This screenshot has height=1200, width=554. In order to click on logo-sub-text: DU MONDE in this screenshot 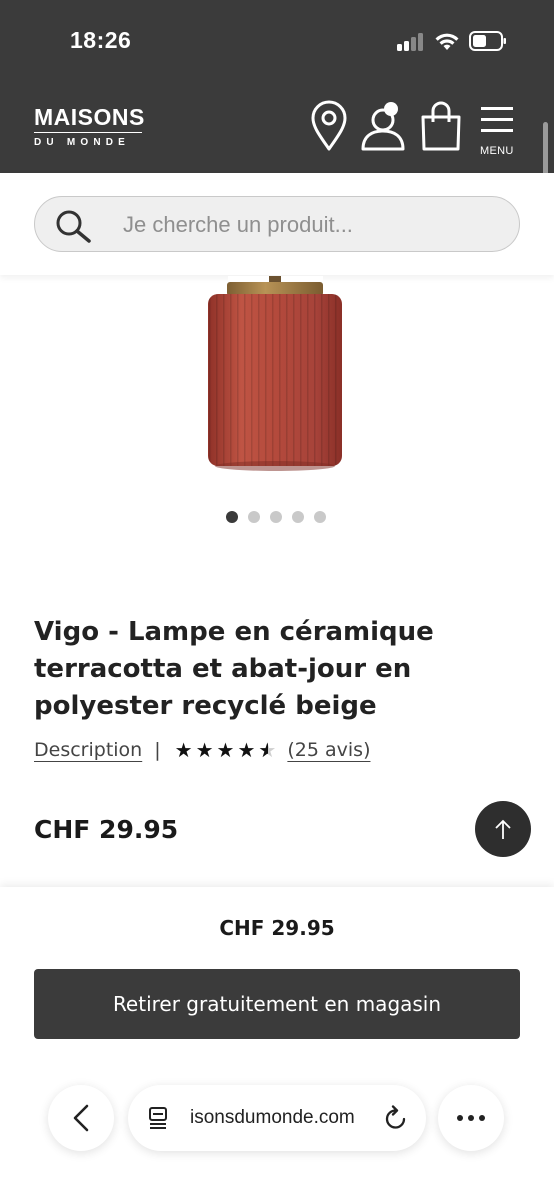, I will do `click(82, 142)`.